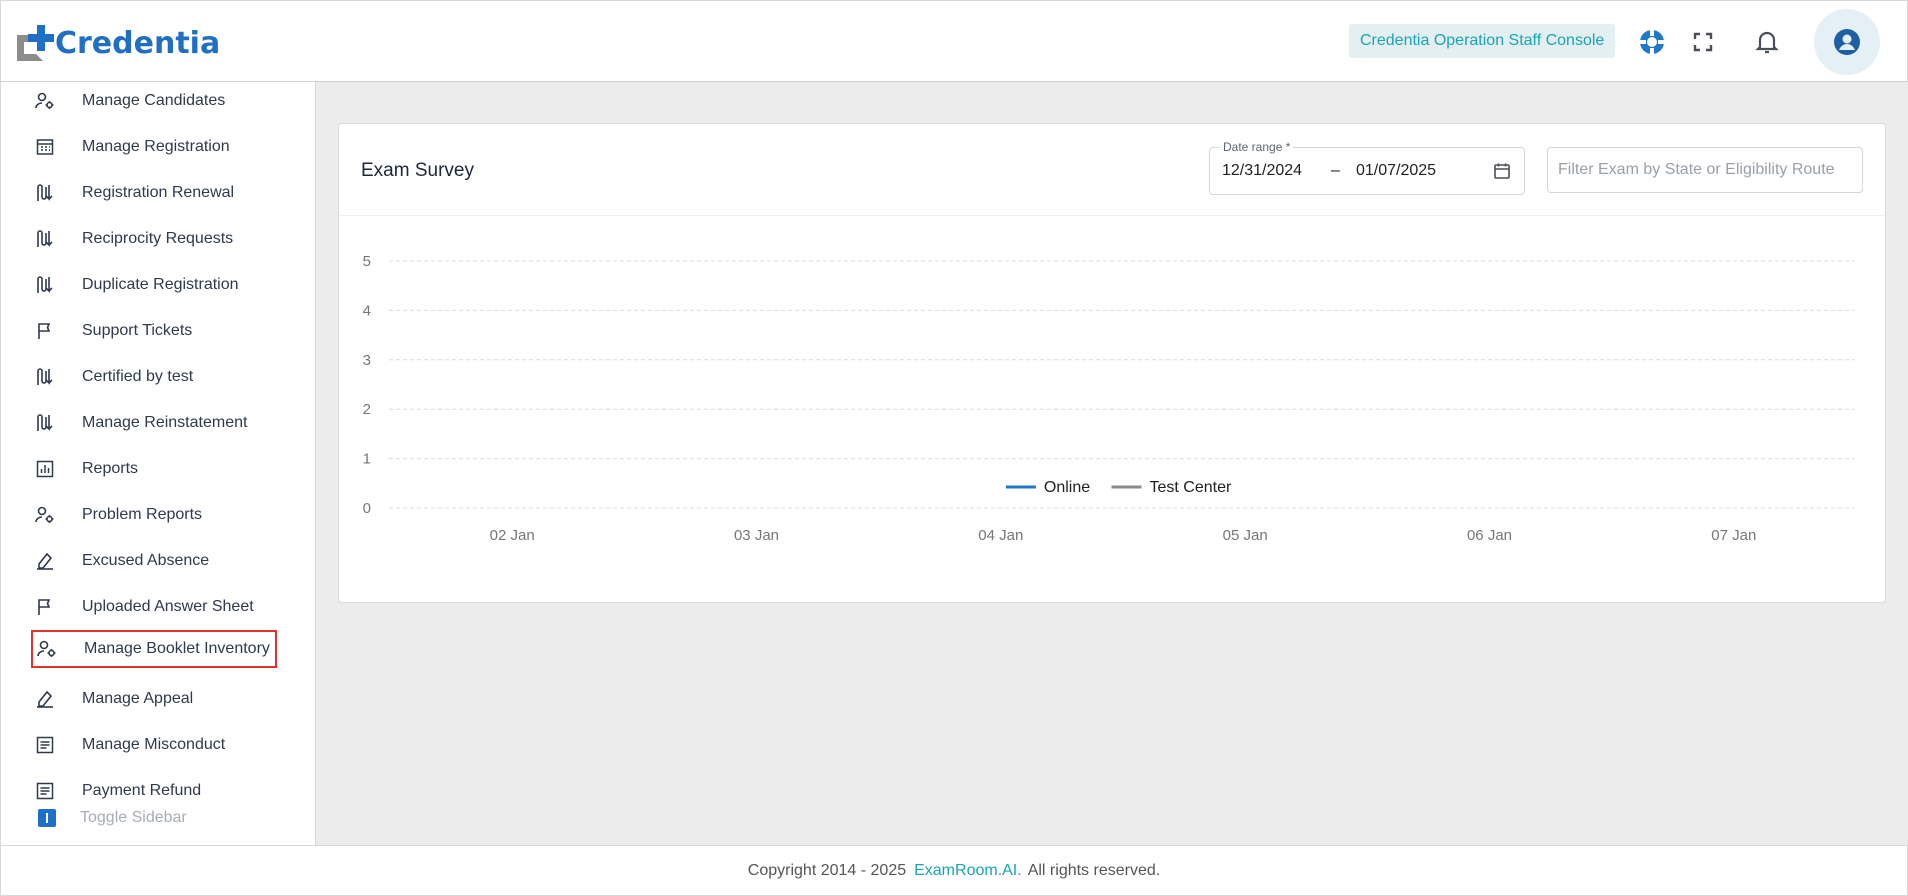 The width and height of the screenshot is (1908, 896). Describe the element at coordinates (146, 560) in the screenshot. I see `sidebar-item-label: Excused Absence` at that location.